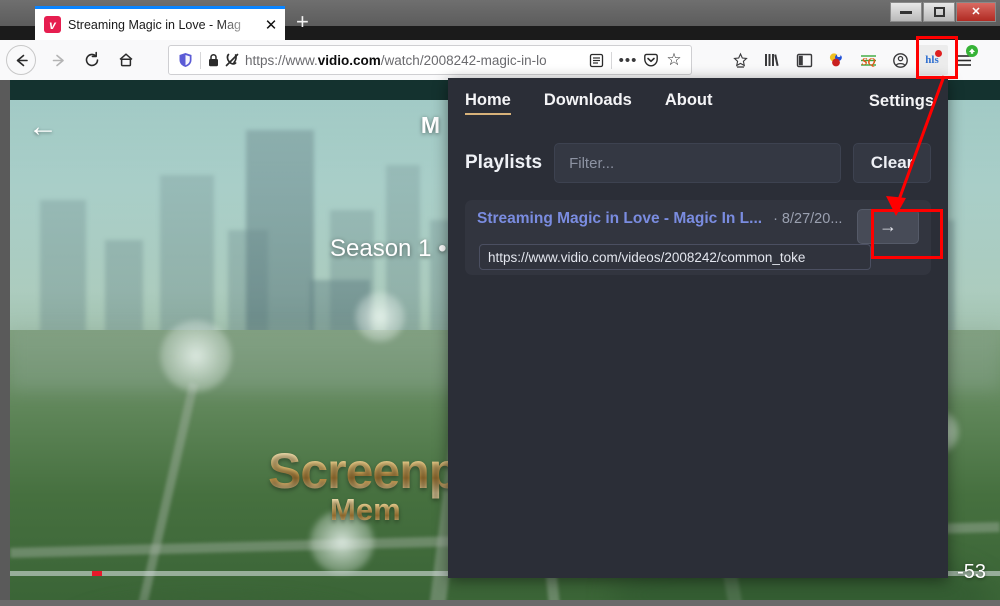  Describe the element at coordinates (740, 60) in the screenshot. I see `screenshot-icon` at that location.